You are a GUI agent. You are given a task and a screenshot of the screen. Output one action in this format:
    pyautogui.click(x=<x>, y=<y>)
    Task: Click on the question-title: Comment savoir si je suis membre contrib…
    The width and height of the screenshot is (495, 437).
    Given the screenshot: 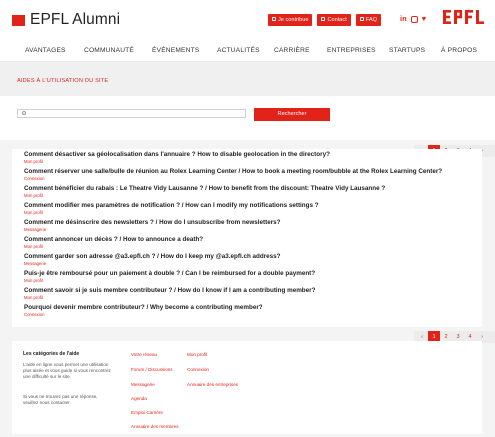 What is the action you would take?
    pyautogui.click(x=169, y=291)
    